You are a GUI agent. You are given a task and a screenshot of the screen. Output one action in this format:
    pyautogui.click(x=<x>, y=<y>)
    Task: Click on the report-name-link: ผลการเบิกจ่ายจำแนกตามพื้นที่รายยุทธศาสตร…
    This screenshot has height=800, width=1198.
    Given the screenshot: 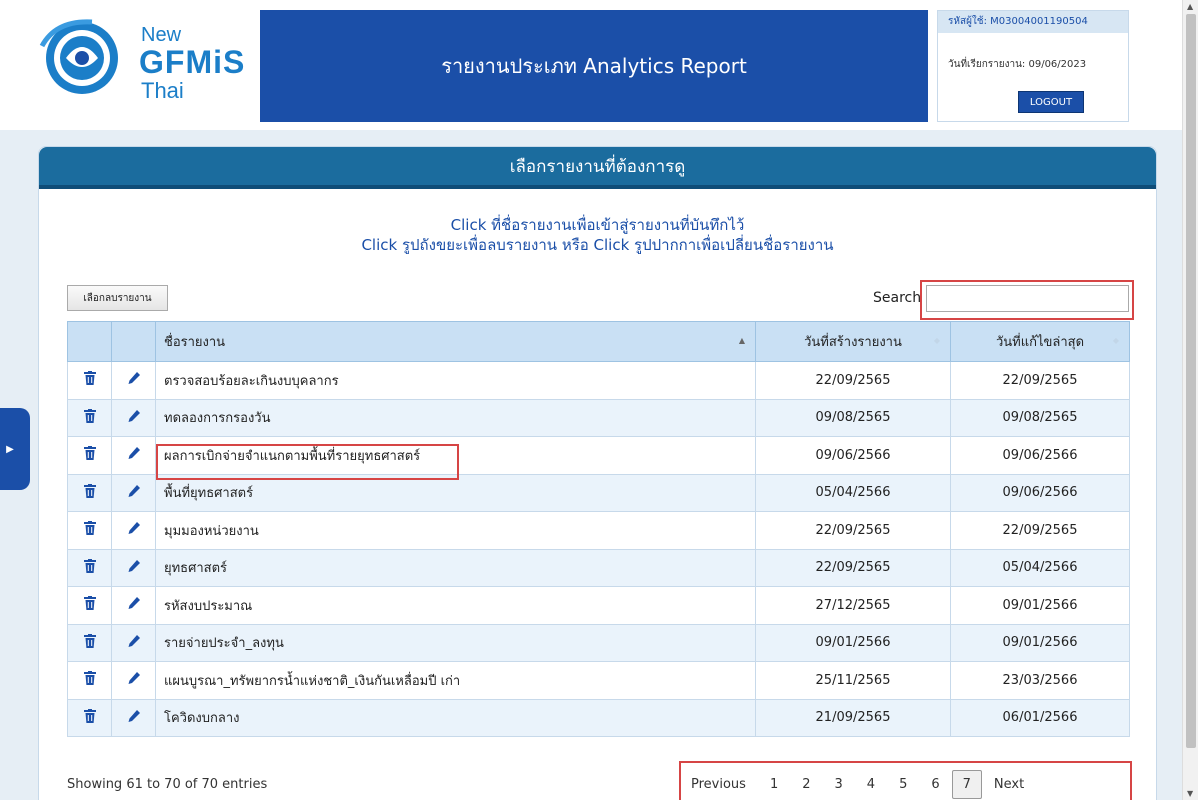 What is the action you would take?
    pyautogui.click(x=455, y=455)
    